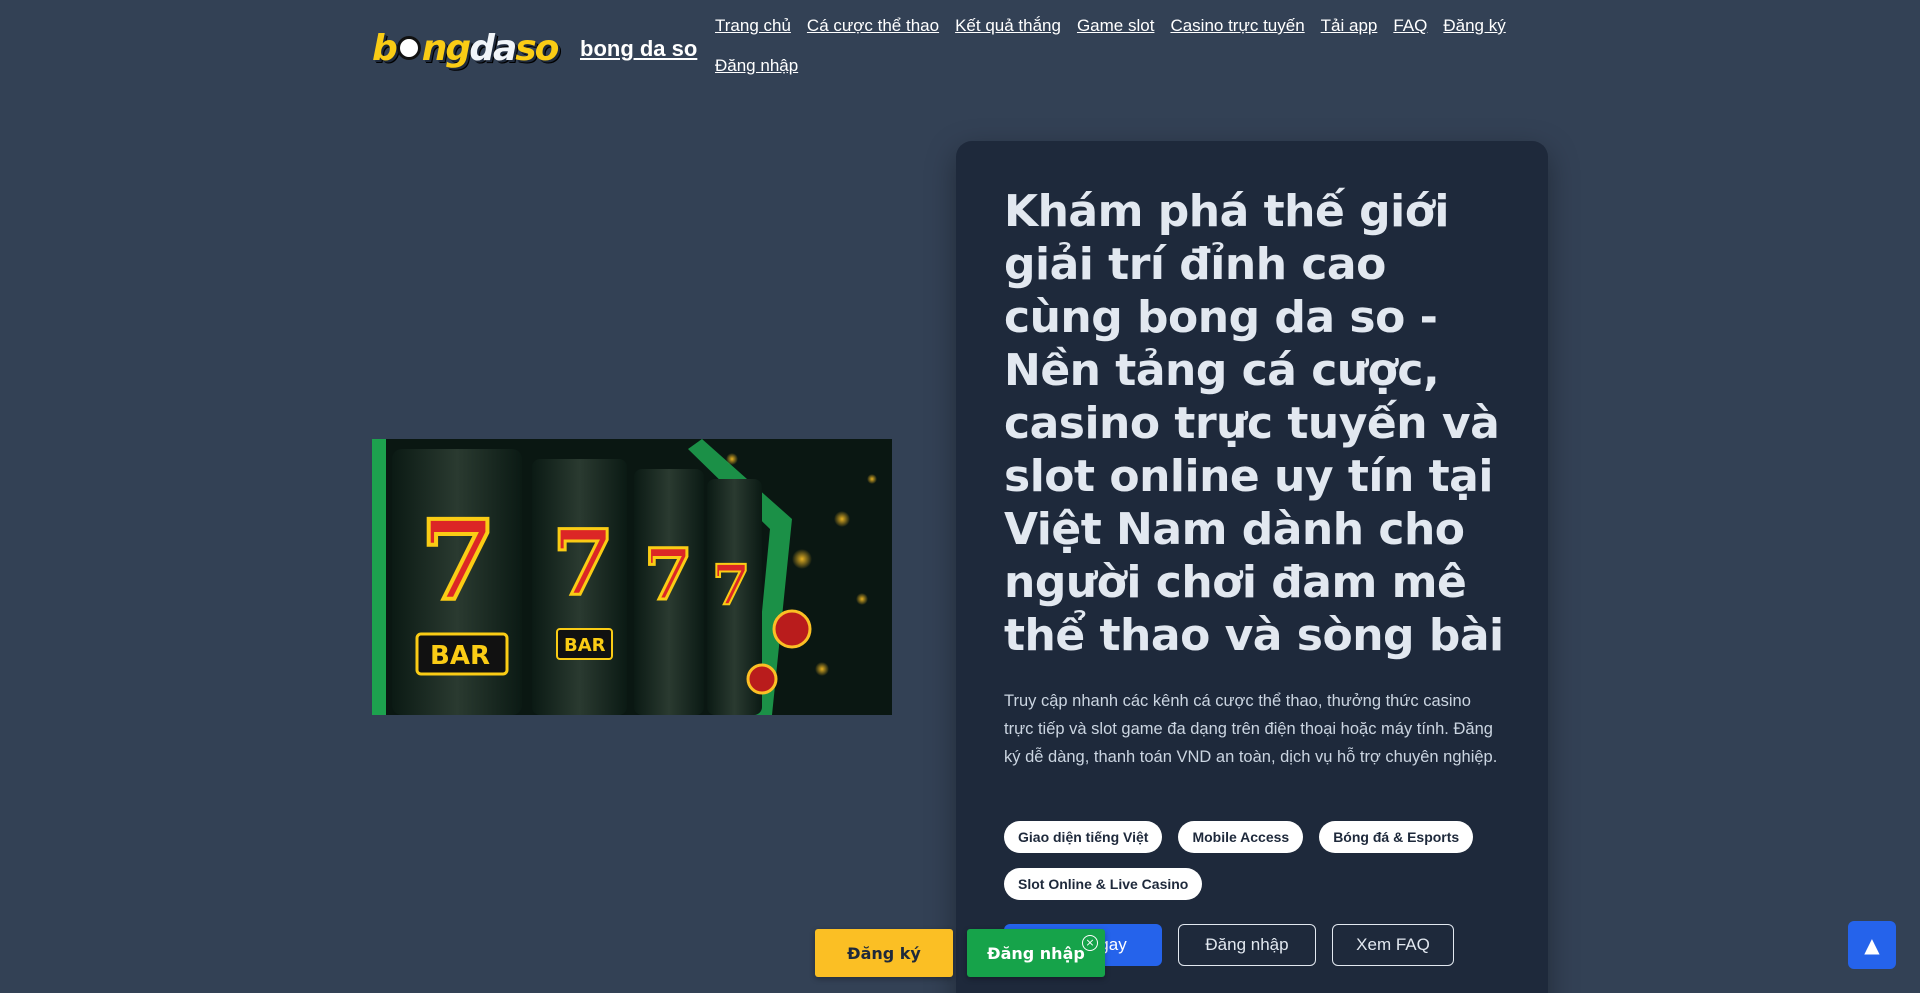 The width and height of the screenshot is (1920, 993). I want to click on logo-letter: ng, so click(446, 48).